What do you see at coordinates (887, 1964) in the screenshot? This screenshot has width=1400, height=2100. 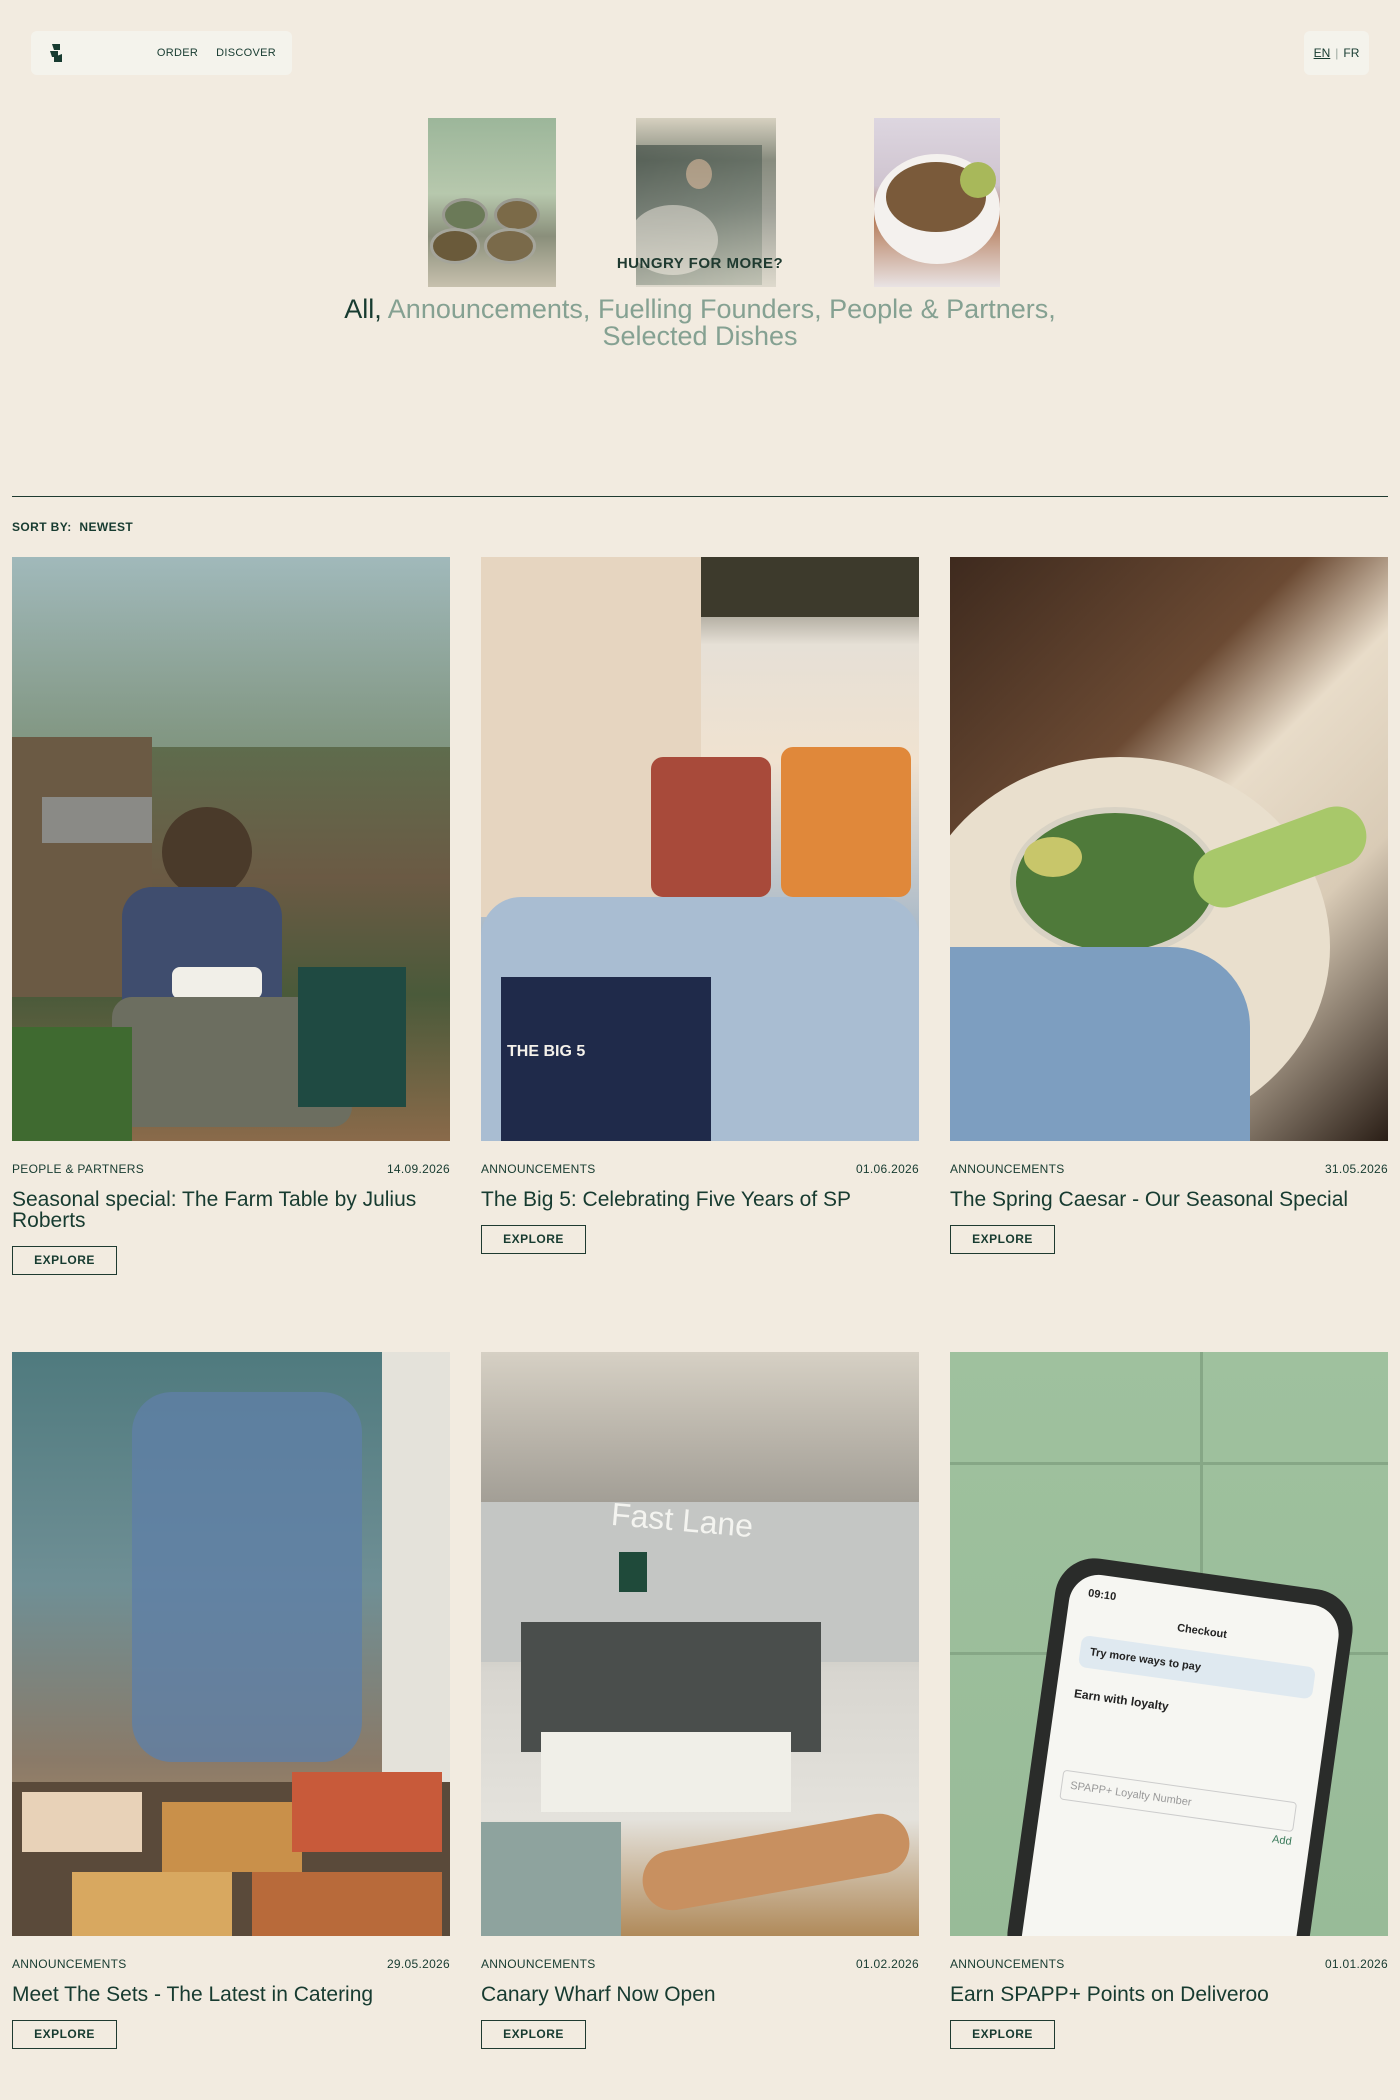 I see `post-date: 01.02.2026` at bounding box center [887, 1964].